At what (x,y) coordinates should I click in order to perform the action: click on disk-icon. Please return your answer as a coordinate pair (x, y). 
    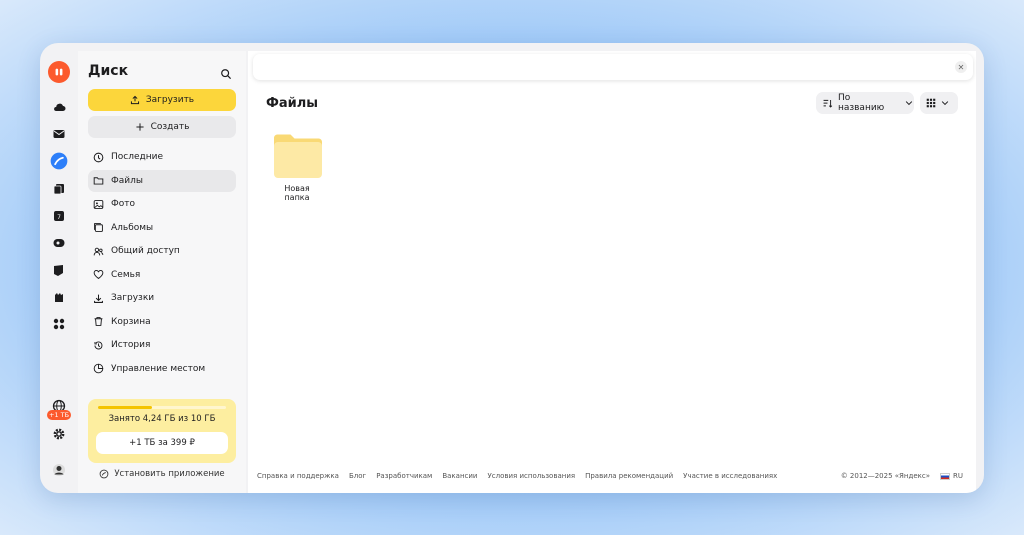
    Looking at the image, I should click on (59, 161).